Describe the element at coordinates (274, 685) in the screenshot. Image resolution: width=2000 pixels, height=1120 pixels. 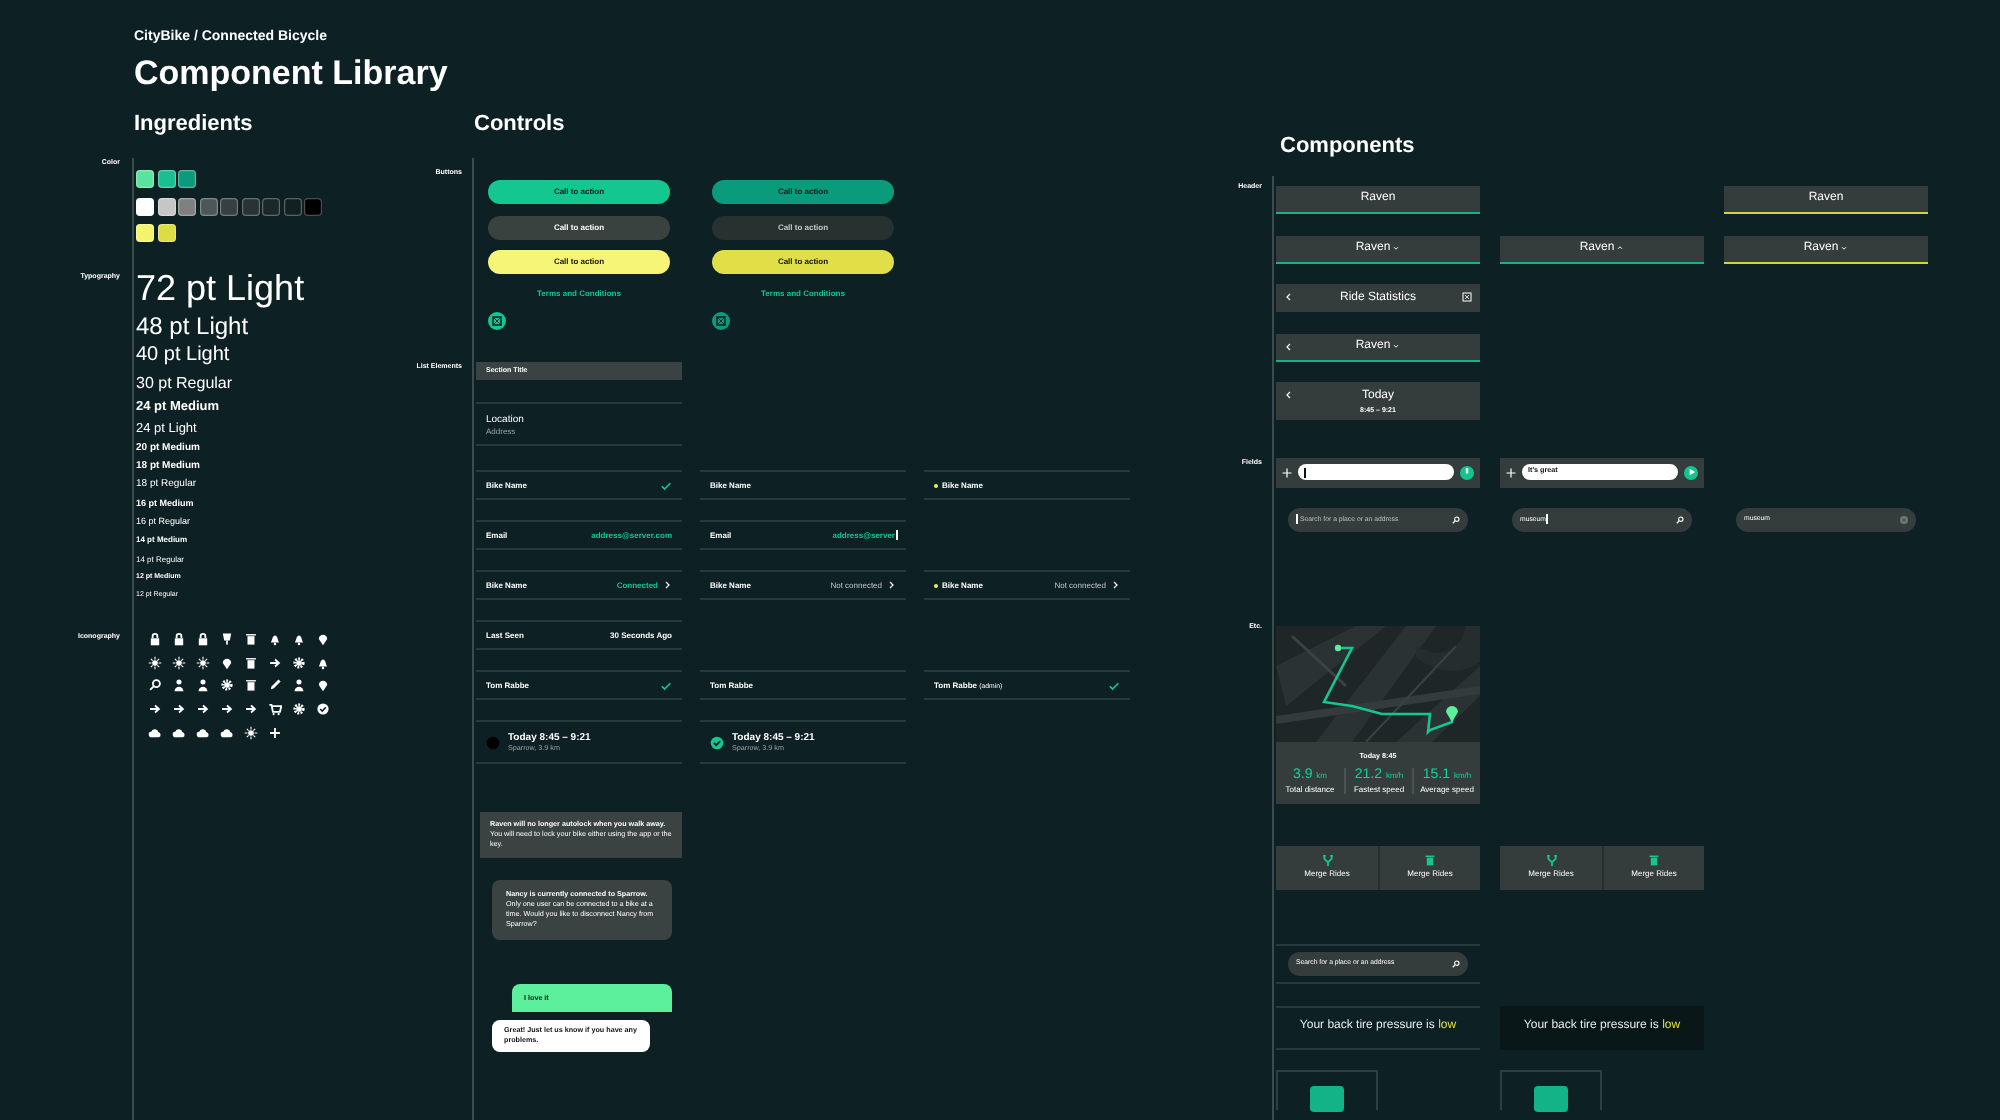
I see `pencil-icon` at that location.